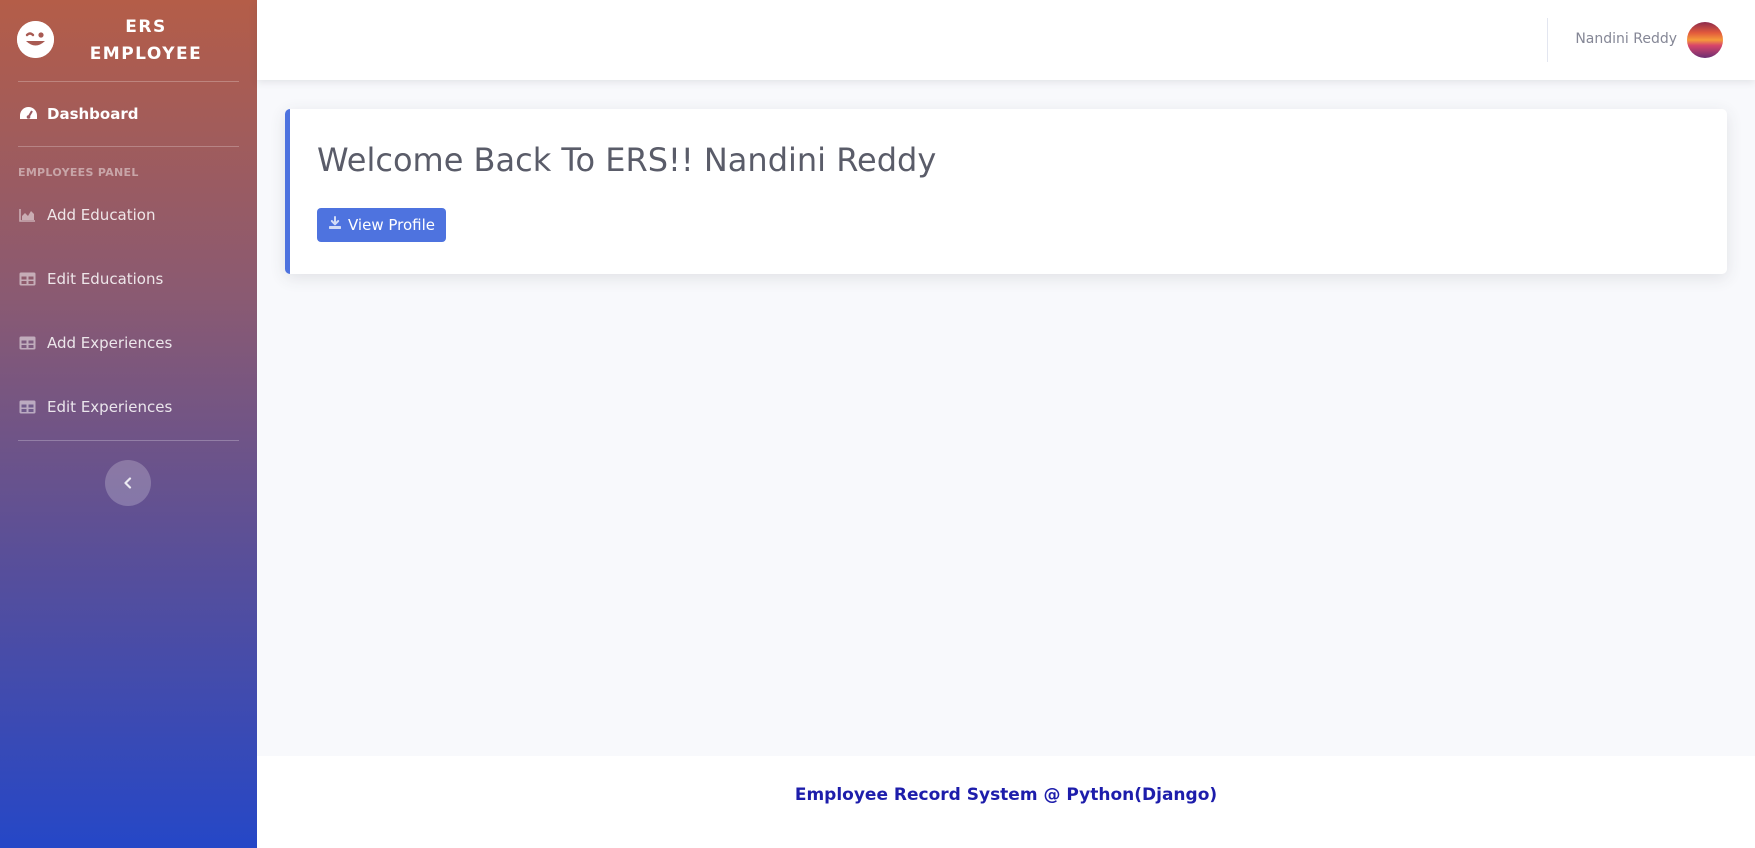 The width and height of the screenshot is (1755, 848). I want to click on topbar-divider, so click(1547, 40).